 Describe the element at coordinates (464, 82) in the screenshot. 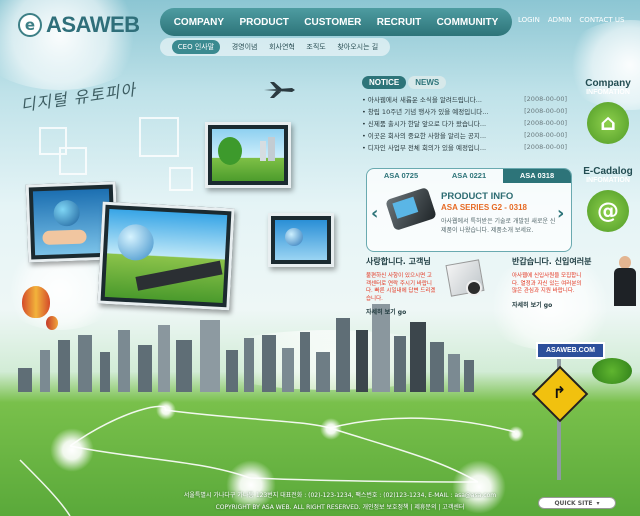

I see `notice-tabs: NOTICE NEWS` at that location.